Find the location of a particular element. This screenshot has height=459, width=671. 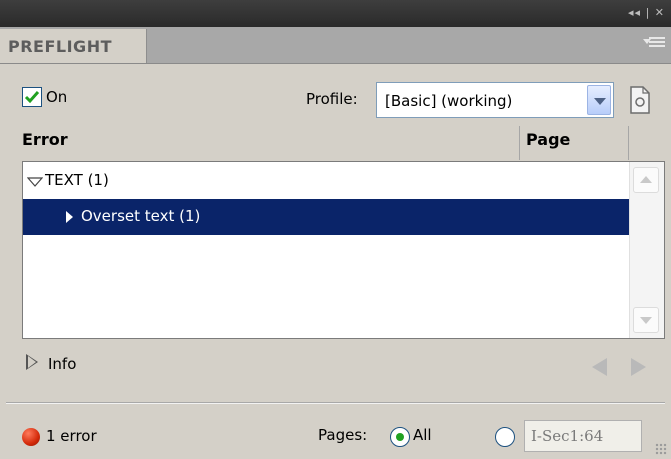

scroll-up-icon is located at coordinates (646, 180).